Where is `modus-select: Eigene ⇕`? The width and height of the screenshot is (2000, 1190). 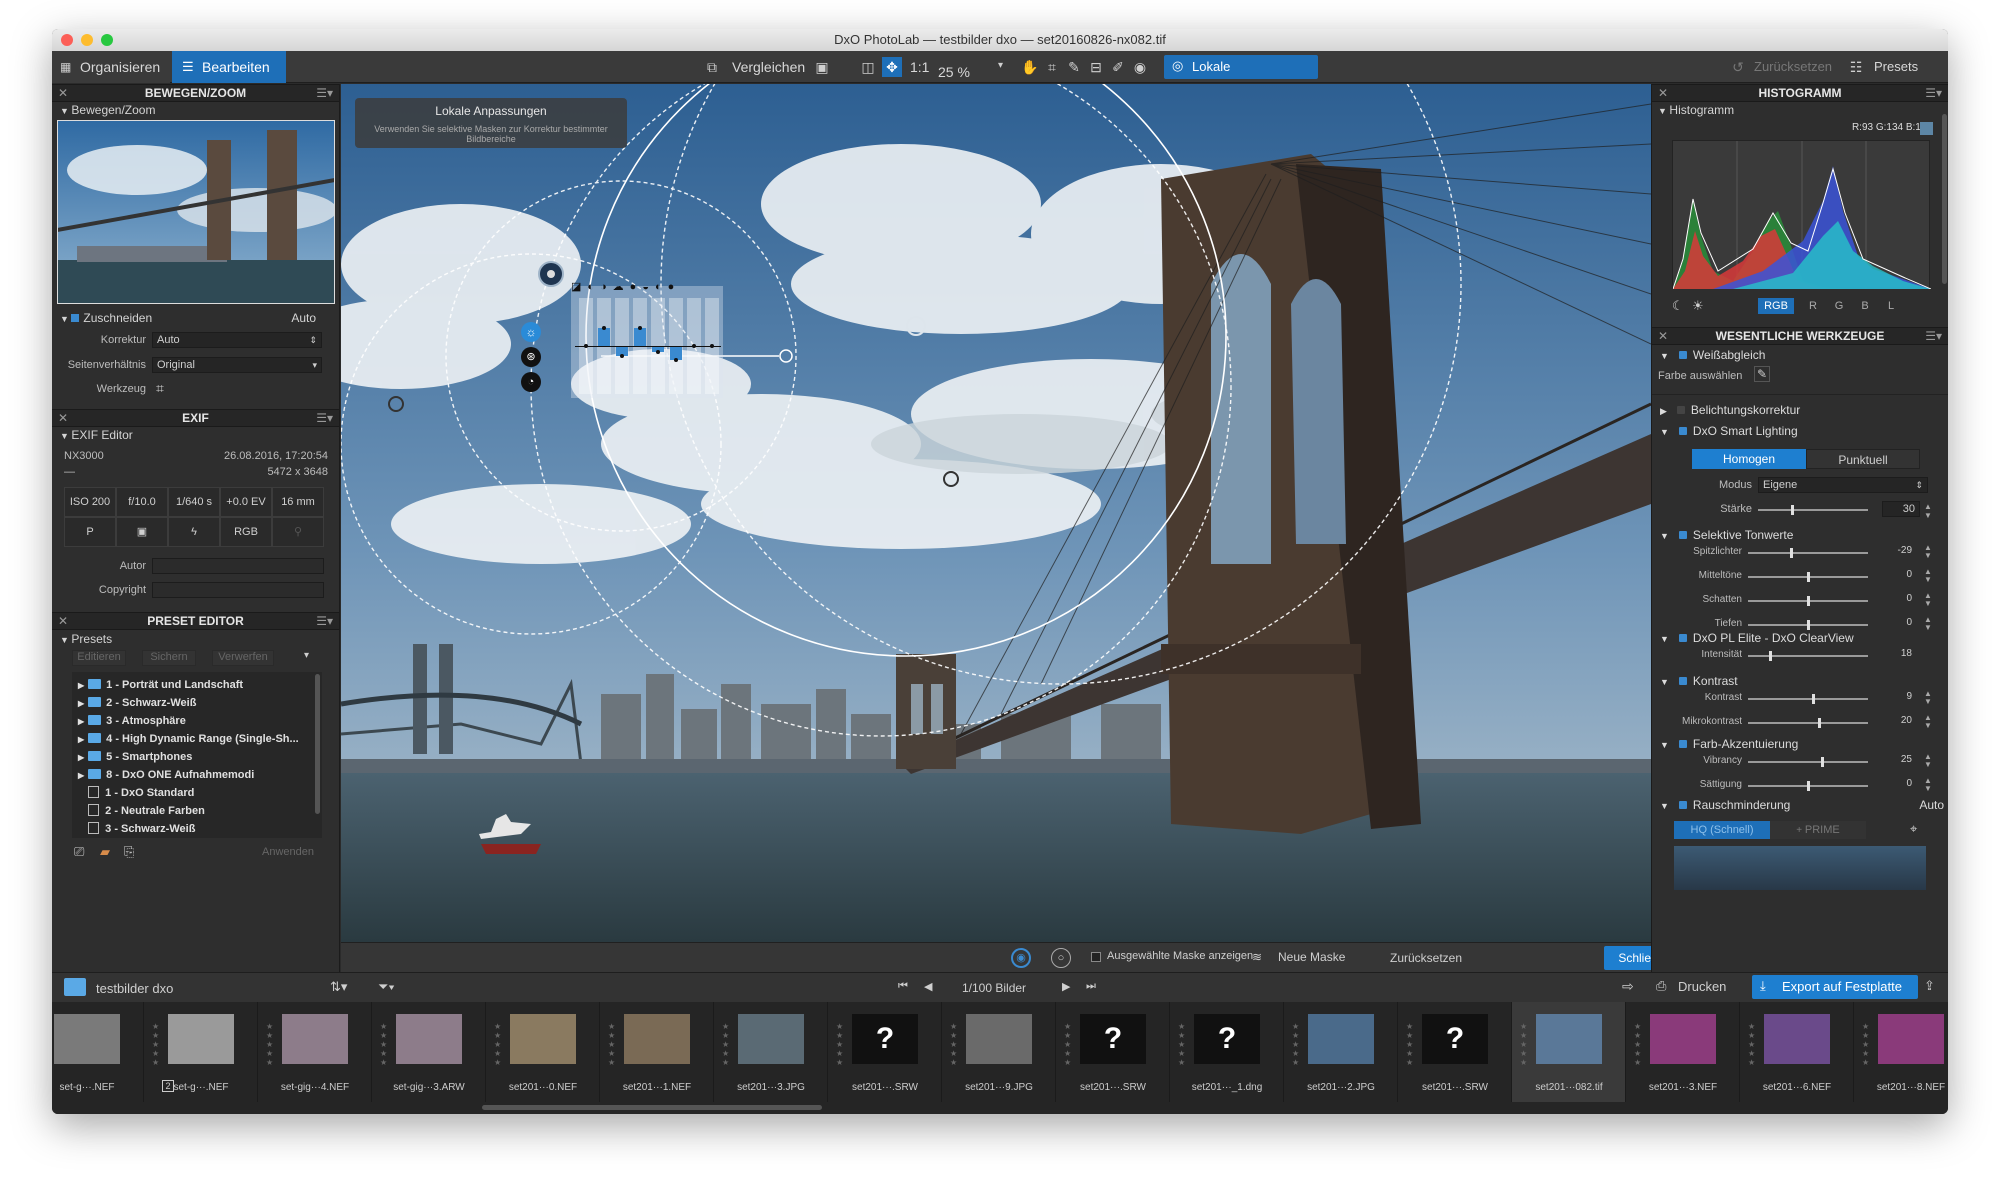 modus-select: Eigene ⇕ is located at coordinates (1843, 485).